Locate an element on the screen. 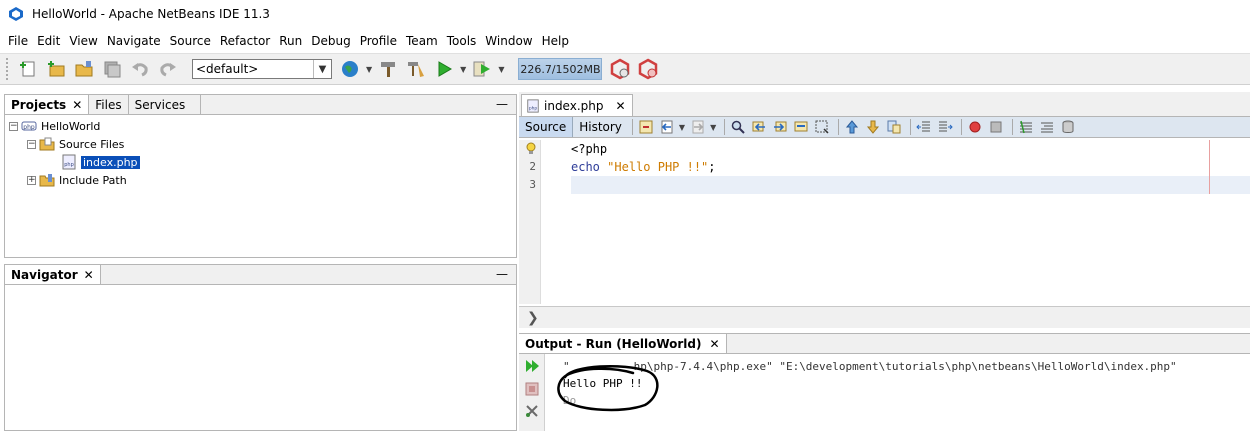 The height and width of the screenshot is (431, 1250). code-line-1: <?php is located at coordinates (589, 149).